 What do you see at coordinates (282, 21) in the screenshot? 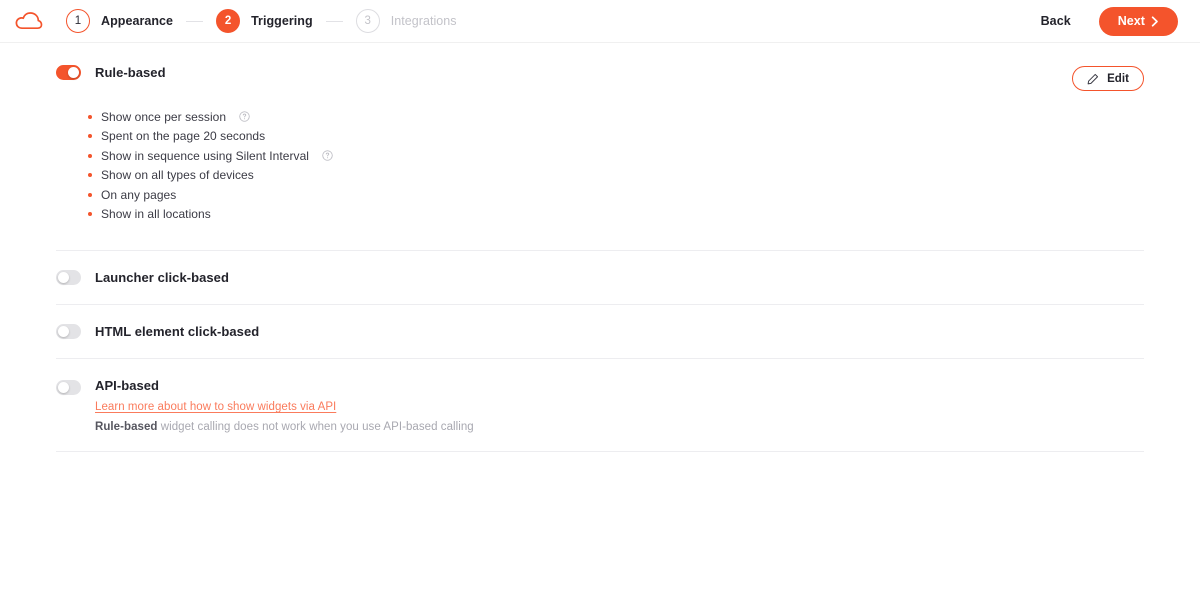
I see `step-triggering-label: Triggering` at bounding box center [282, 21].